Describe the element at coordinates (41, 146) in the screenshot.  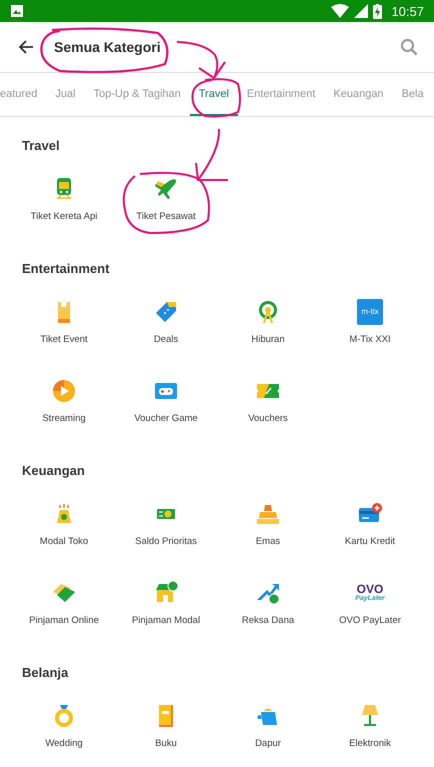
I see `section-title: Travel` at that location.